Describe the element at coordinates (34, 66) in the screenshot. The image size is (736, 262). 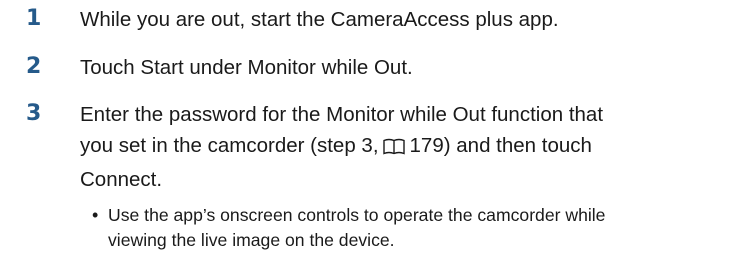
I see `step-number: 2` at that location.